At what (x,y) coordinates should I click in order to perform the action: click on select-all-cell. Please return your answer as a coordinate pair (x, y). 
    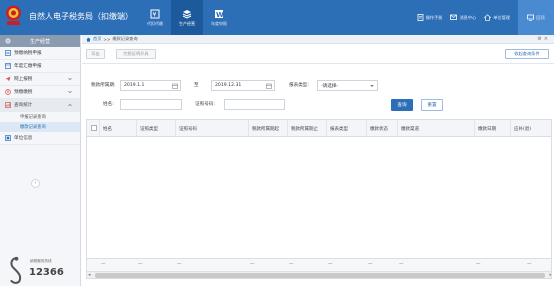
    Looking at the image, I should click on (93, 128).